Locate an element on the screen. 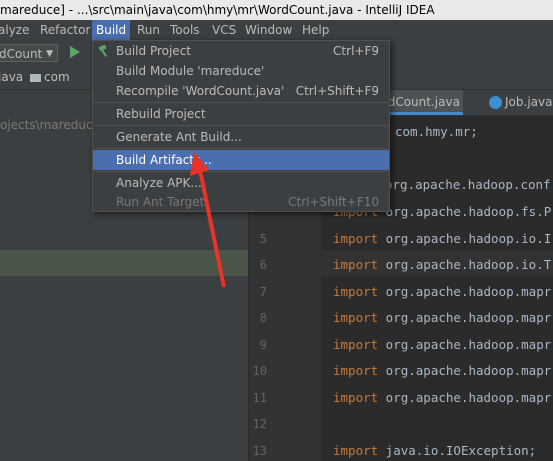 Image resolution: width=553 pixels, height=461 pixels. line-number: 10 is located at coordinates (259, 371).